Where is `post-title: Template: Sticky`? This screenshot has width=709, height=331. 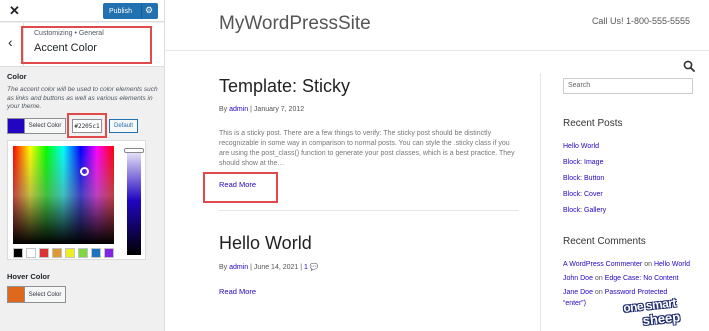 post-title: Template: Sticky is located at coordinates (284, 86).